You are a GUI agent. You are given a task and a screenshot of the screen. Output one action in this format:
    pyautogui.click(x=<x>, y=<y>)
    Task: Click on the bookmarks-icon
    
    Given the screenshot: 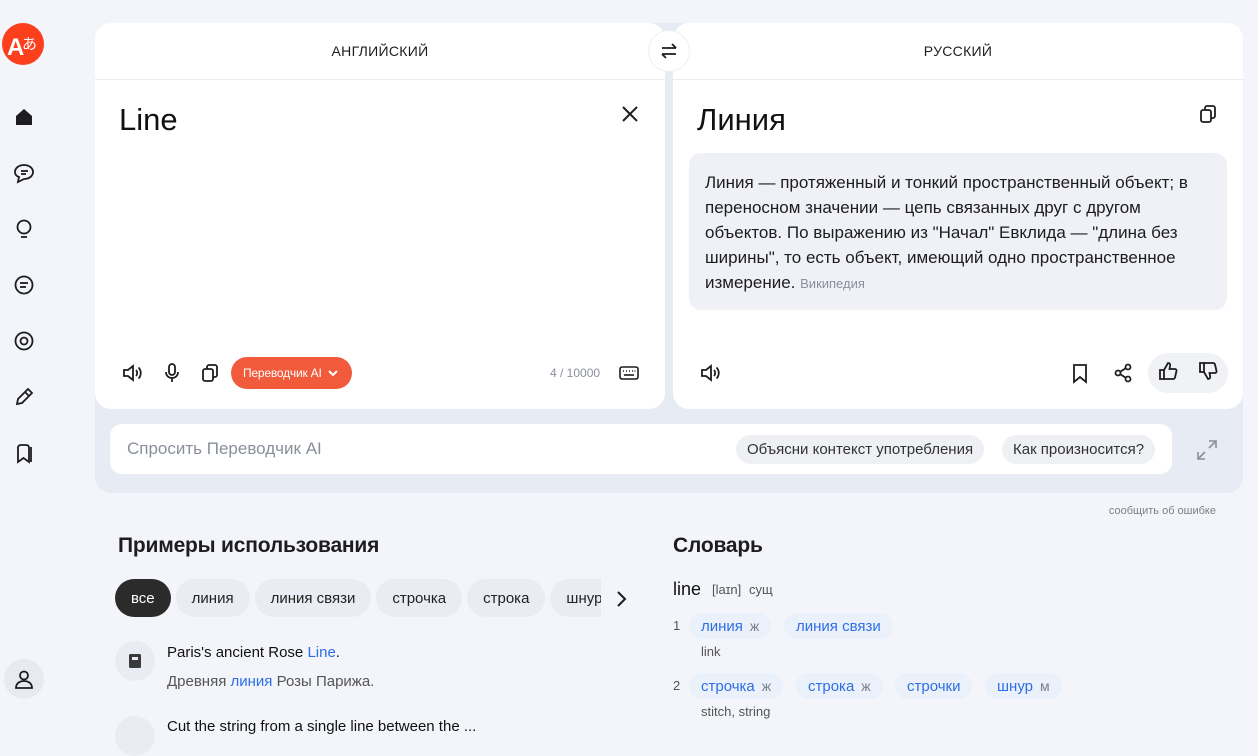 What is the action you would take?
    pyautogui.click(x=24, y=453)
    